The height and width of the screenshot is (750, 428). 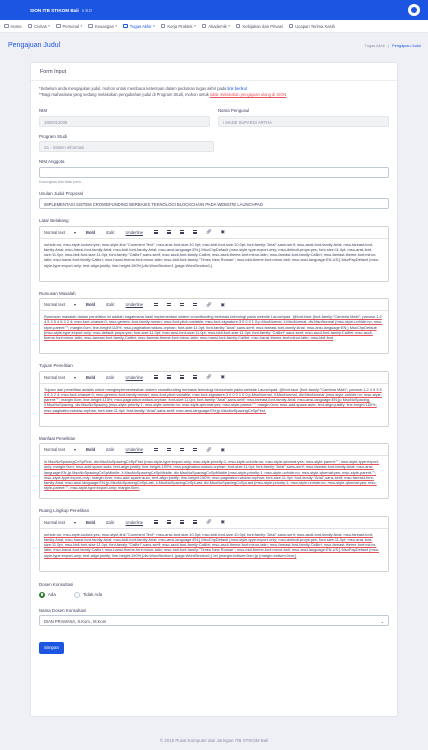 What do you see at coordinates (57, 438) in the screenshot?
I see `editor-label: Manfaat Penelitian` at bounding box center [57, 438].